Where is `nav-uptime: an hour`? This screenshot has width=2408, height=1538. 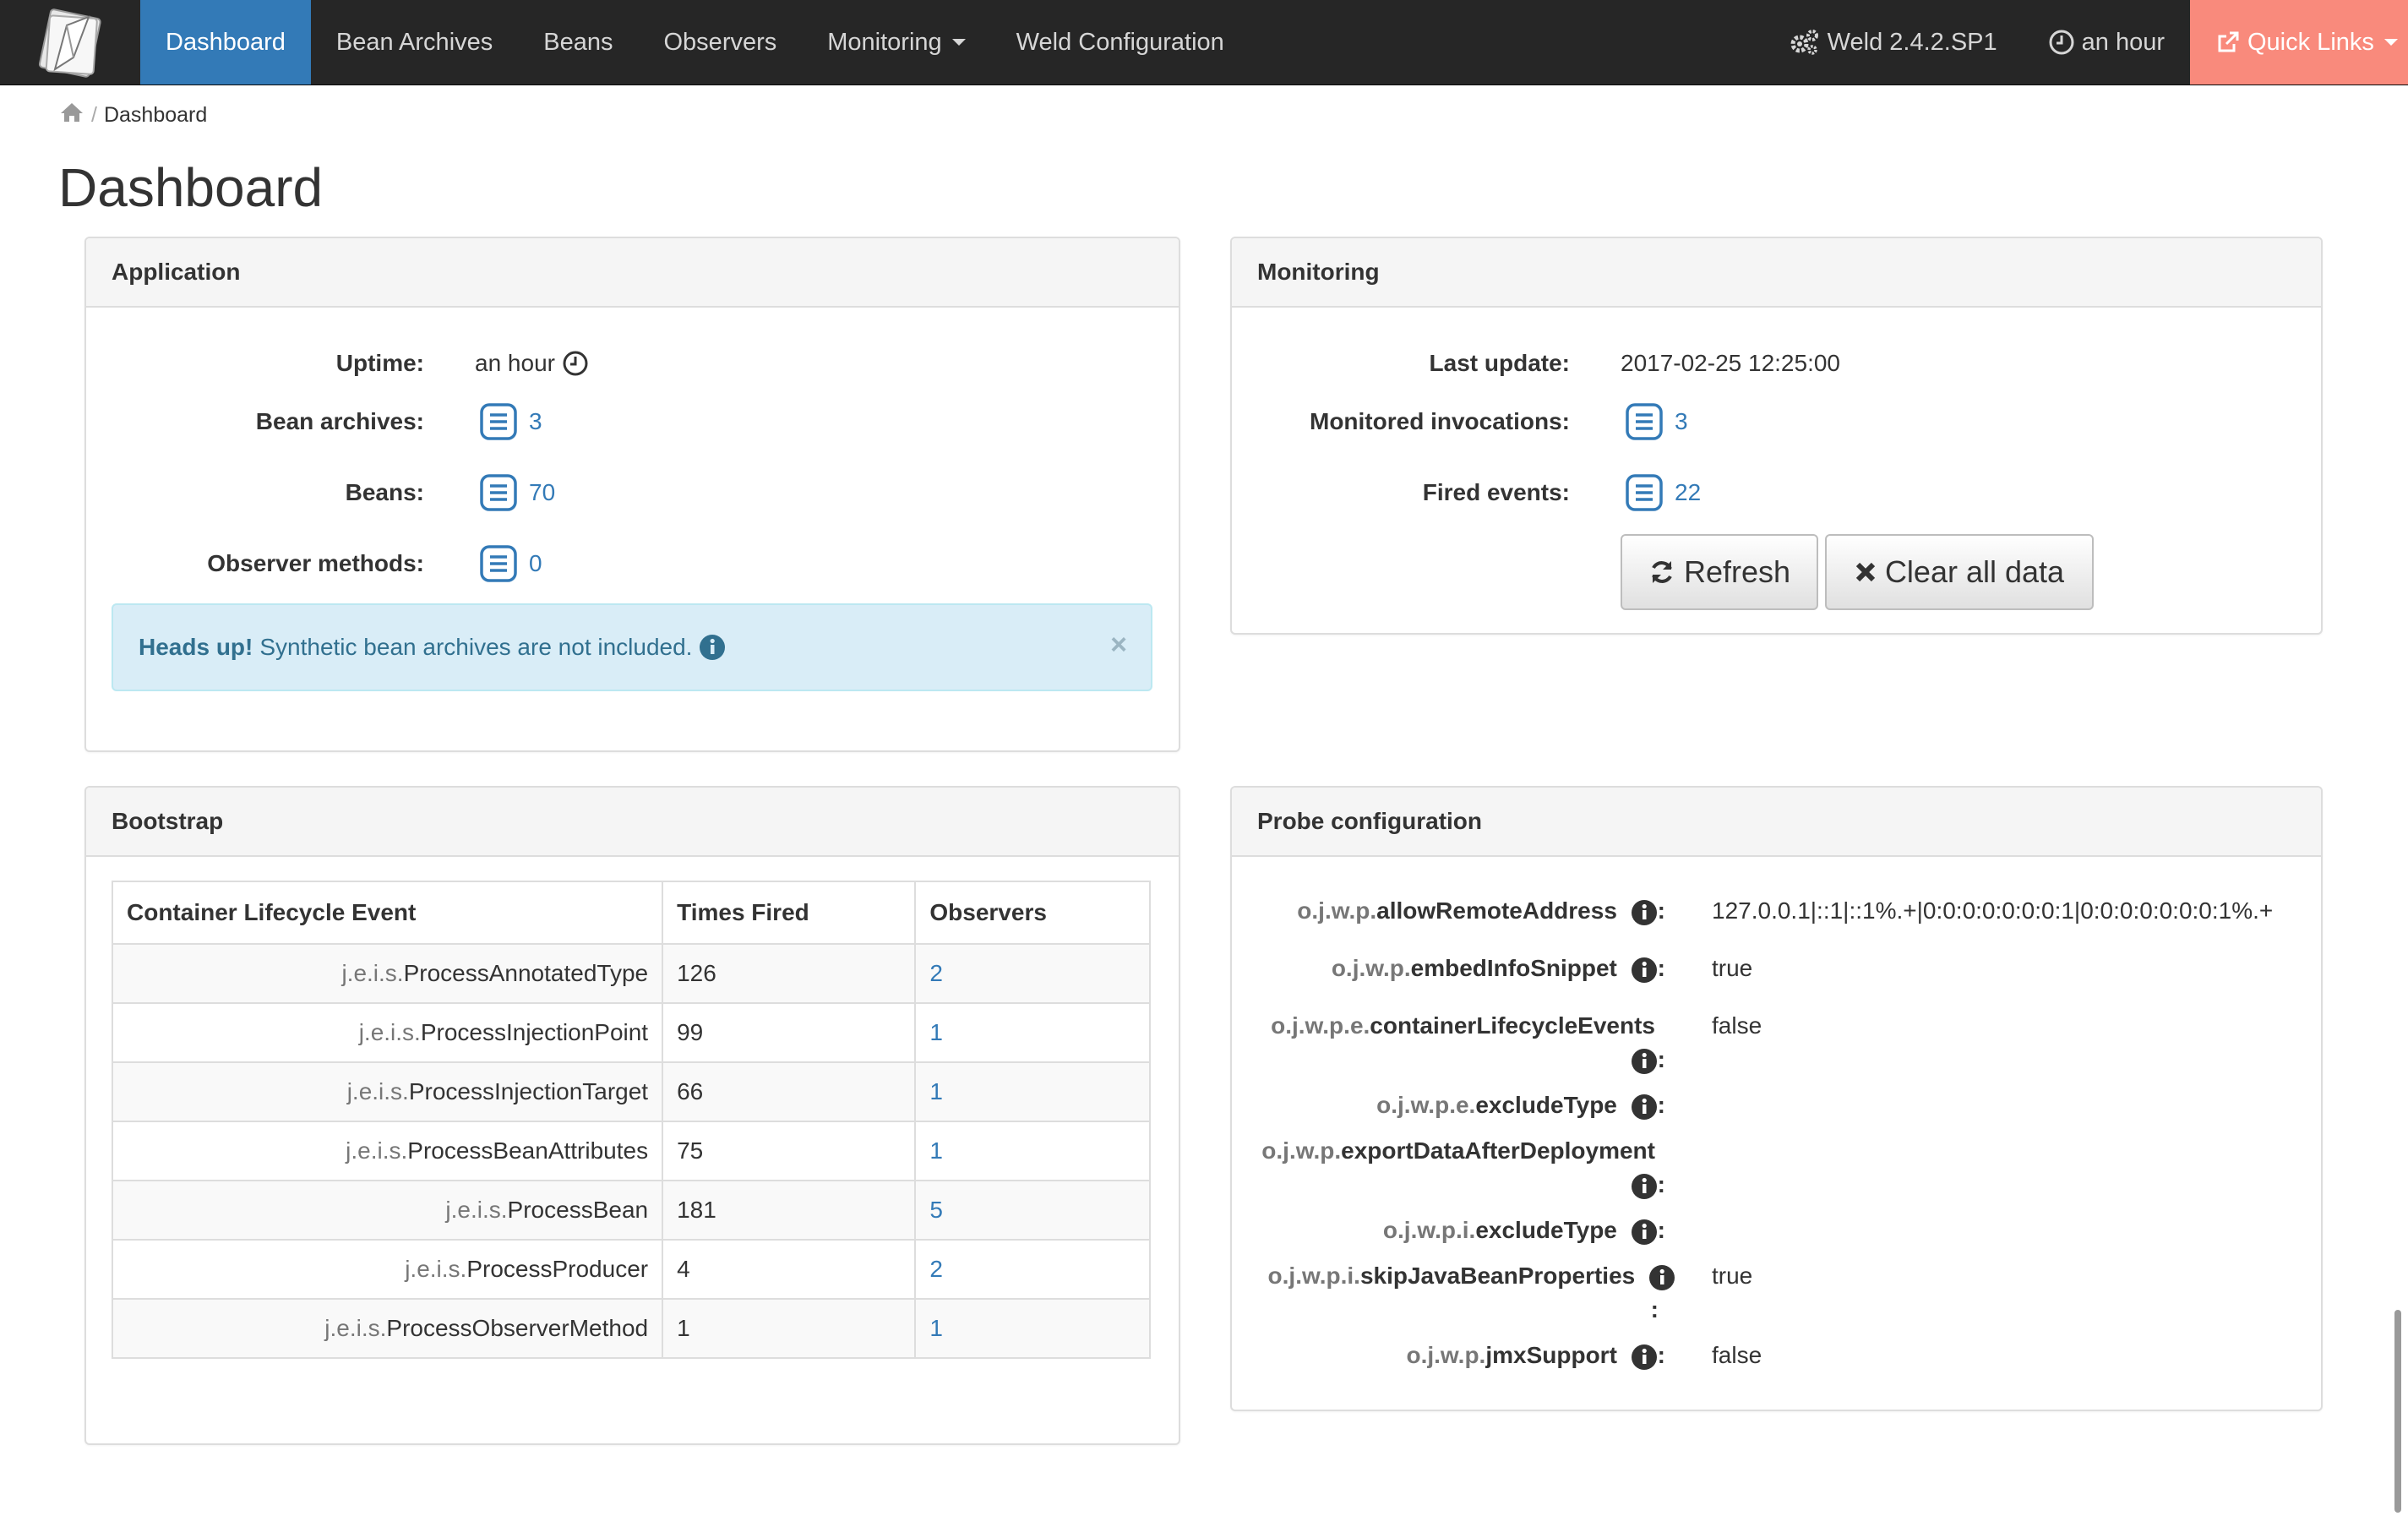
nav-uptime: an hour is located at coordinates (2106, 42).